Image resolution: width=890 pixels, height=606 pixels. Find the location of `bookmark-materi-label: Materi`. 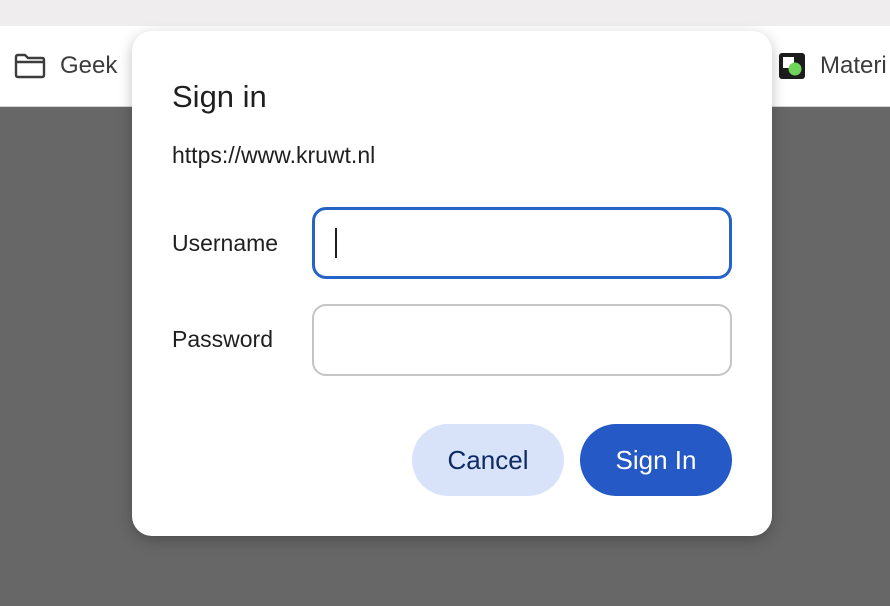

bookmark-materi-label: Materi is located at coordinates (853, 65).